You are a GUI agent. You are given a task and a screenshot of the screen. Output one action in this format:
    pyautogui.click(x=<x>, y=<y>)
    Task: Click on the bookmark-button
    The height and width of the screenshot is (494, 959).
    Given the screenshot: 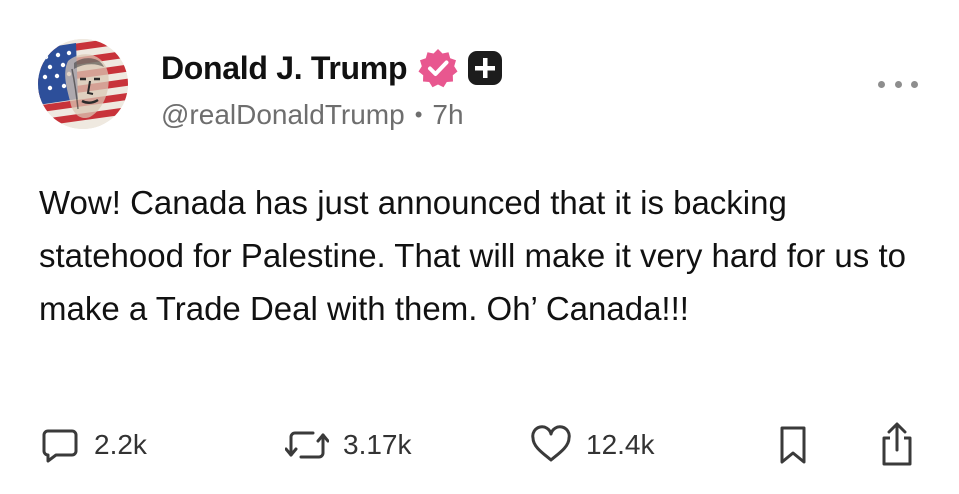 What is the action you would take?
    pyautogui.click(x=793, y=445)
    